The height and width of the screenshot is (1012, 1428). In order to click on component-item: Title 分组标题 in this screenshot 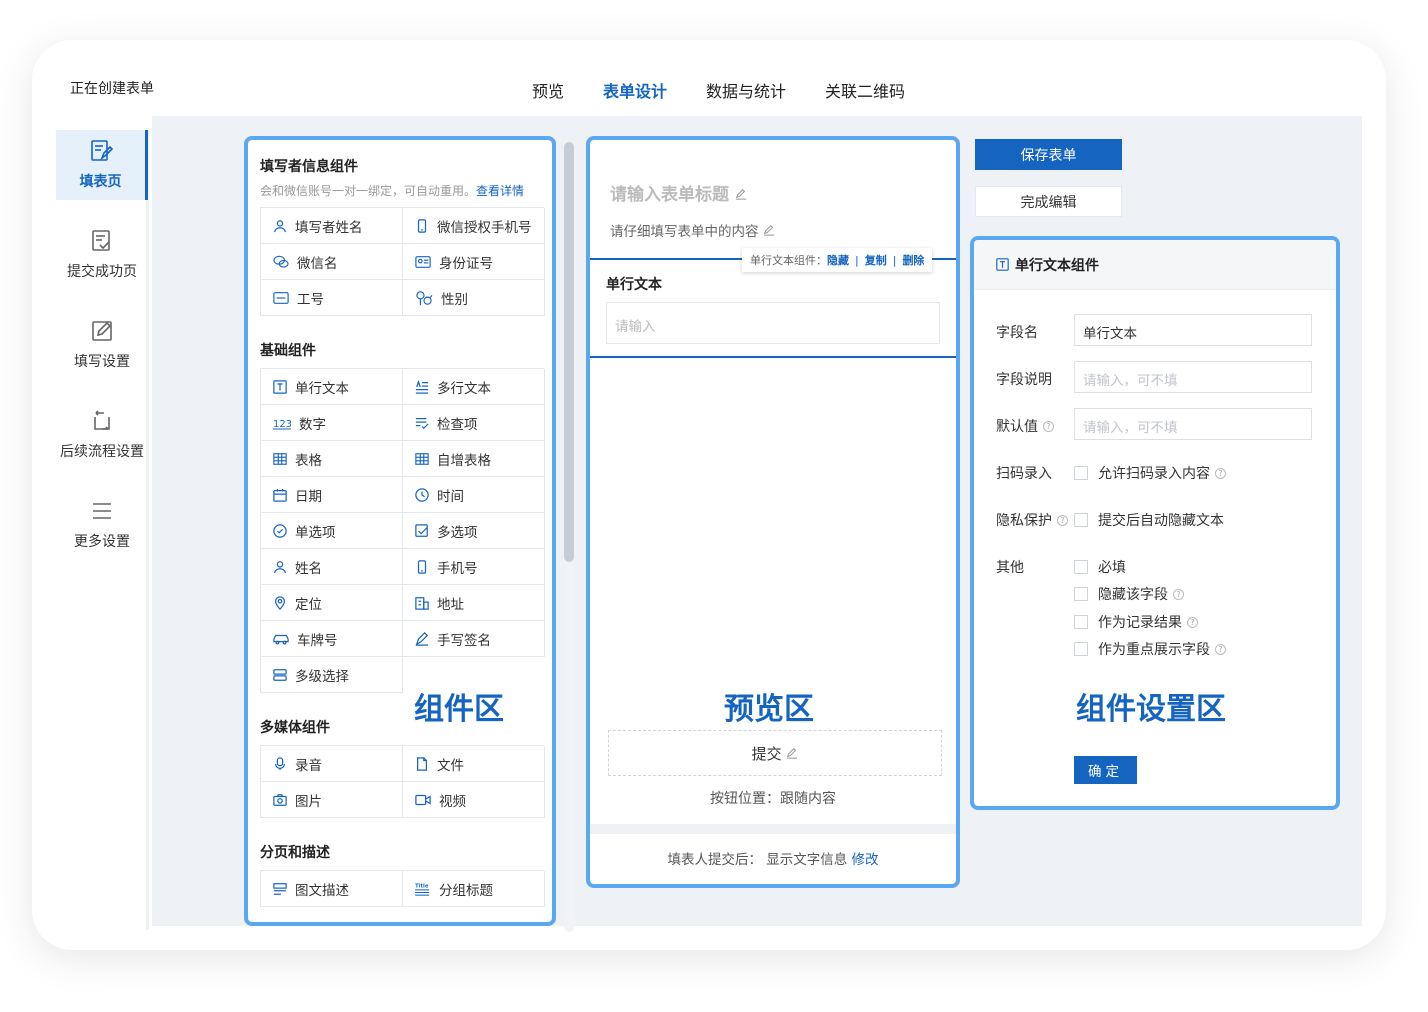, I will do `click(474, 889)`.